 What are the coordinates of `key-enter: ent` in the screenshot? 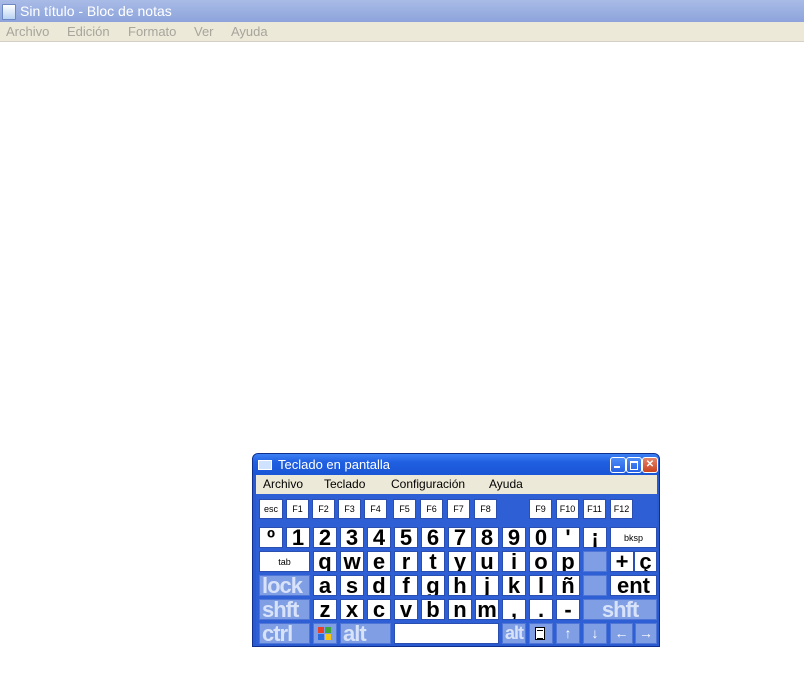 It's located at (633, 585).